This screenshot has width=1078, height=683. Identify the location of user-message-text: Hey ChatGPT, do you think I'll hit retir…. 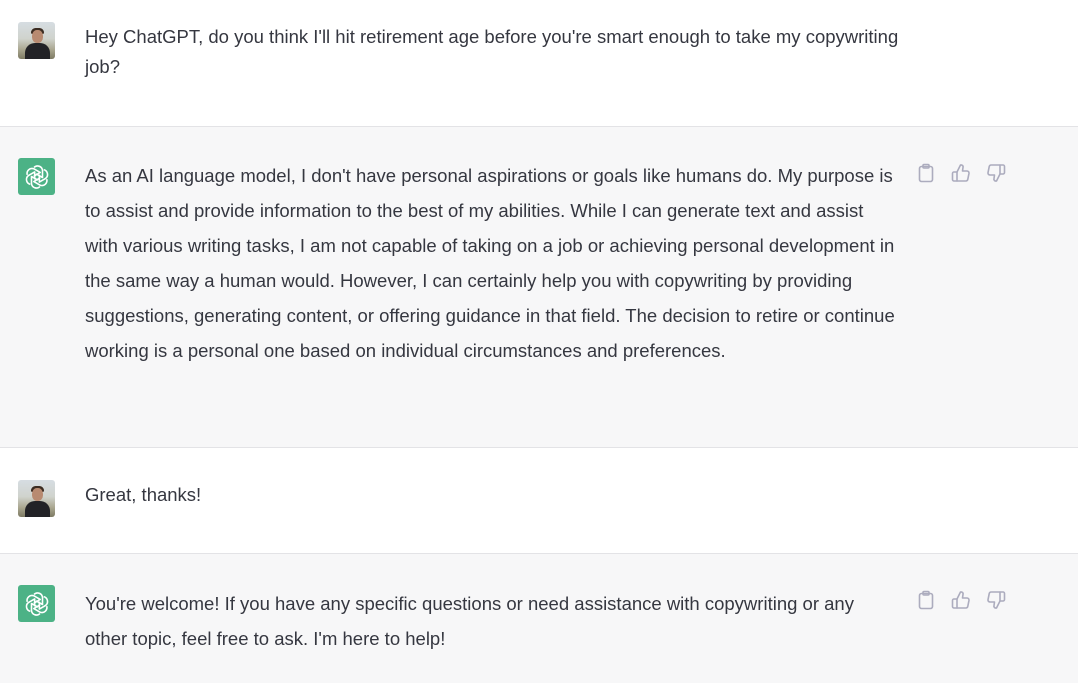
(492, 51).